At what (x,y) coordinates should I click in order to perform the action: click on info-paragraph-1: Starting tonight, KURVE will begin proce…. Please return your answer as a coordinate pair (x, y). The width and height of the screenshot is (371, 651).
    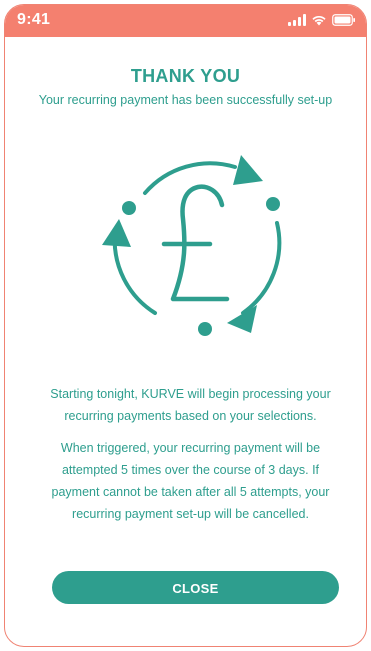
    Looking at the image, I should click on (190, 405).